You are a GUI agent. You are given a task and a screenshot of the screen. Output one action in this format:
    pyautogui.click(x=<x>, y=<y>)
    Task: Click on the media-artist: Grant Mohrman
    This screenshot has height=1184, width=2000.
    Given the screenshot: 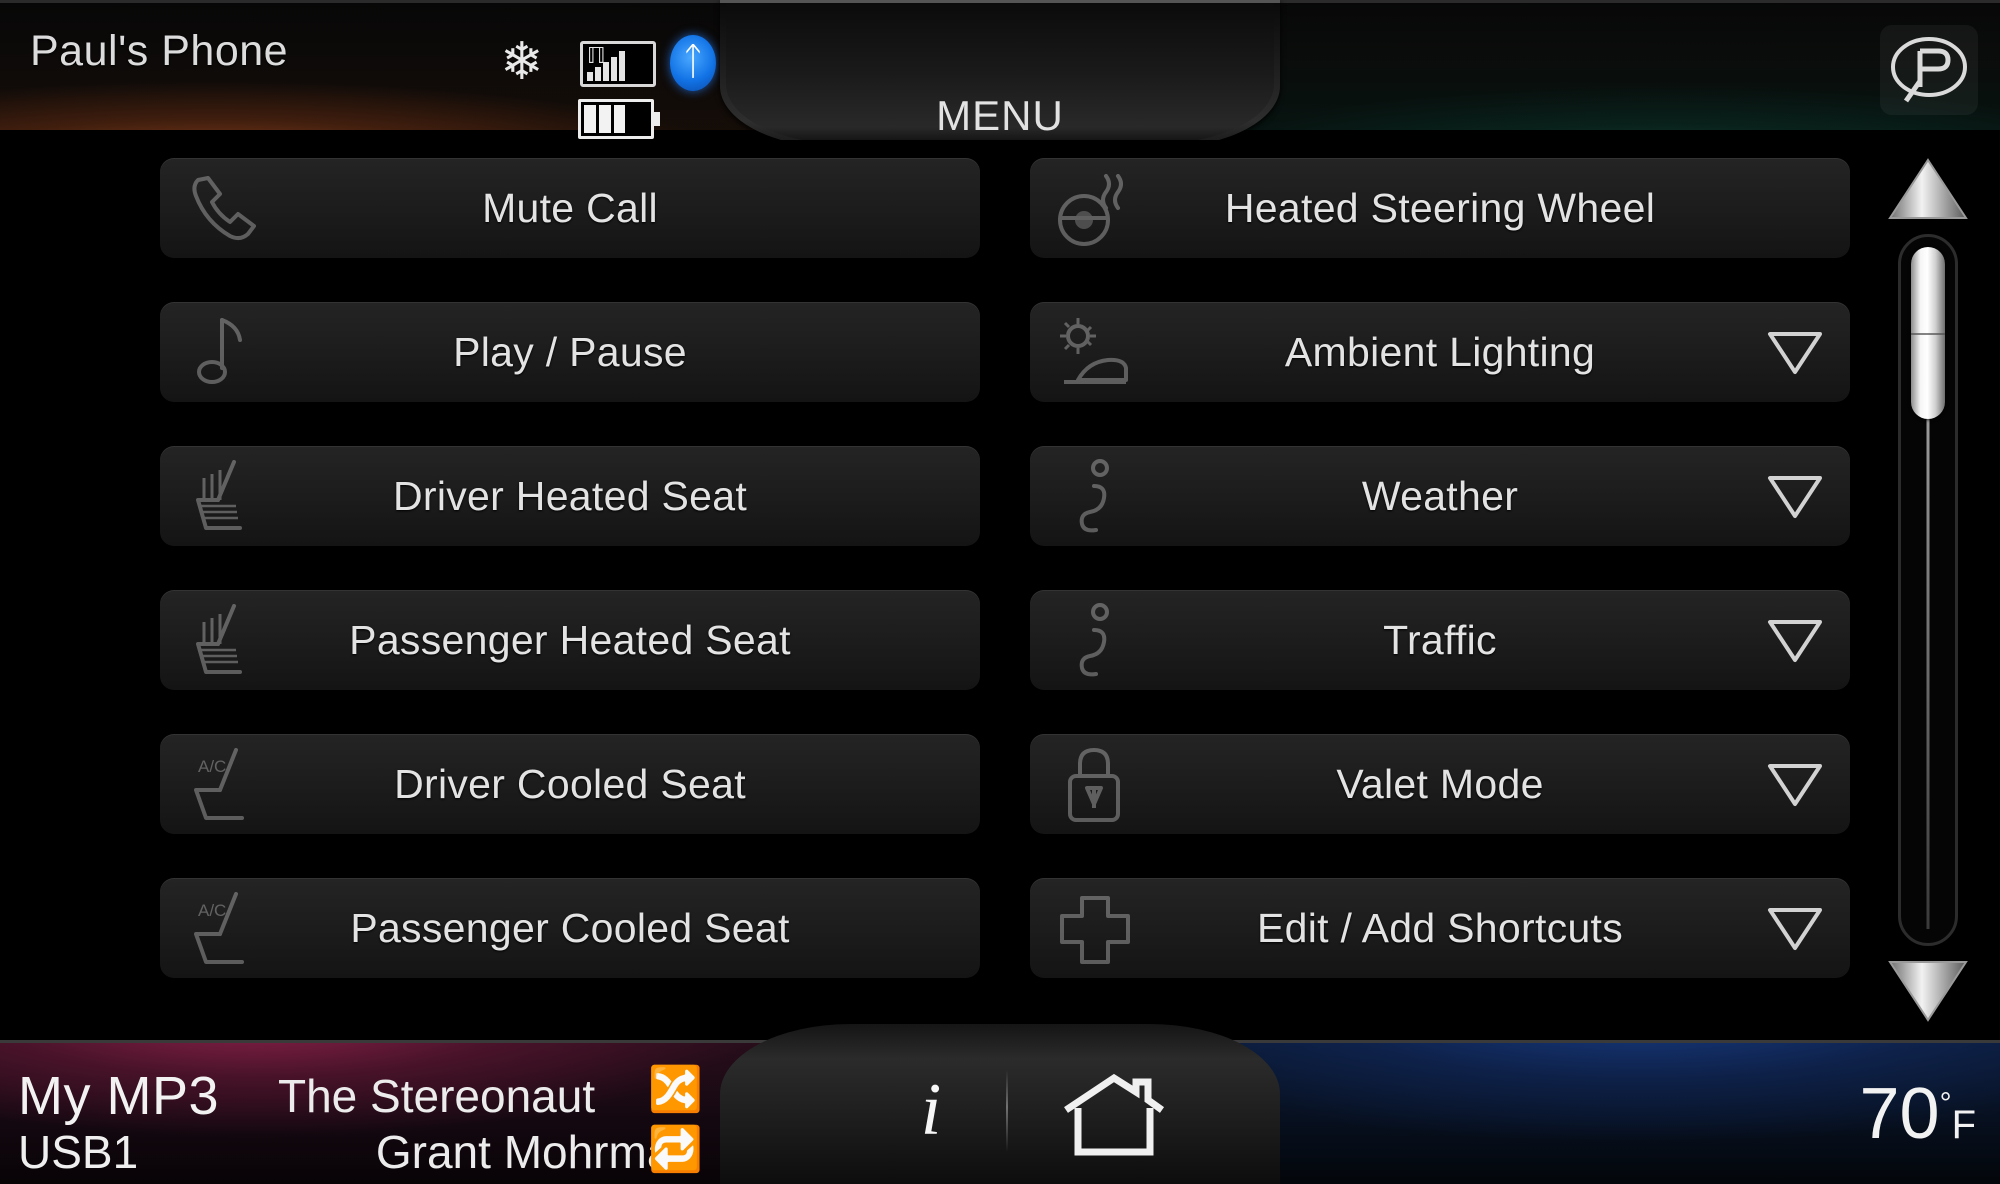 What is the action you would take?
    pyautogui.click(x=536, y=1152)
    